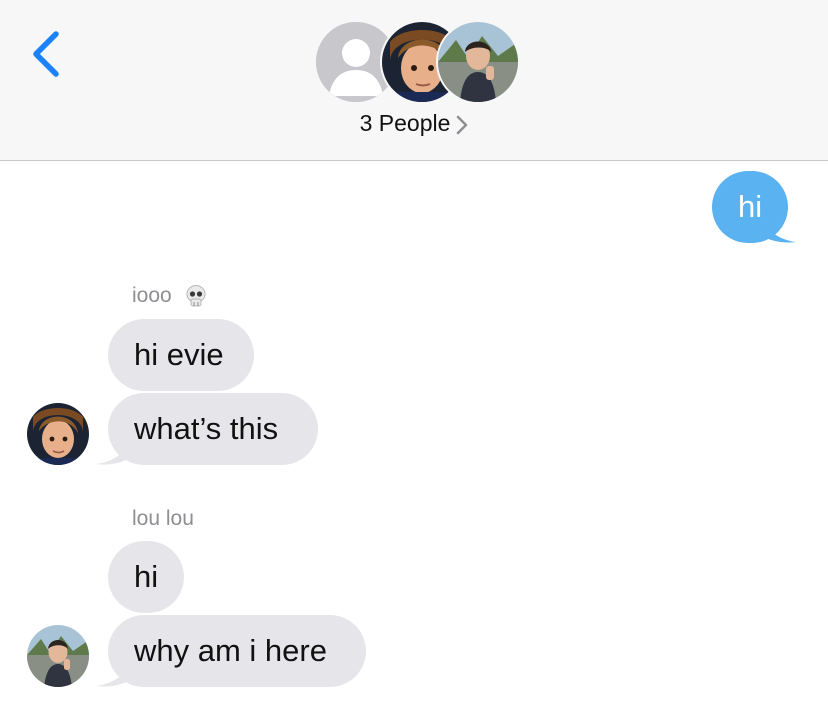 The image size is (828, 703). I want to click on incoming-message-bubble: hi evie, so click(181, 355).